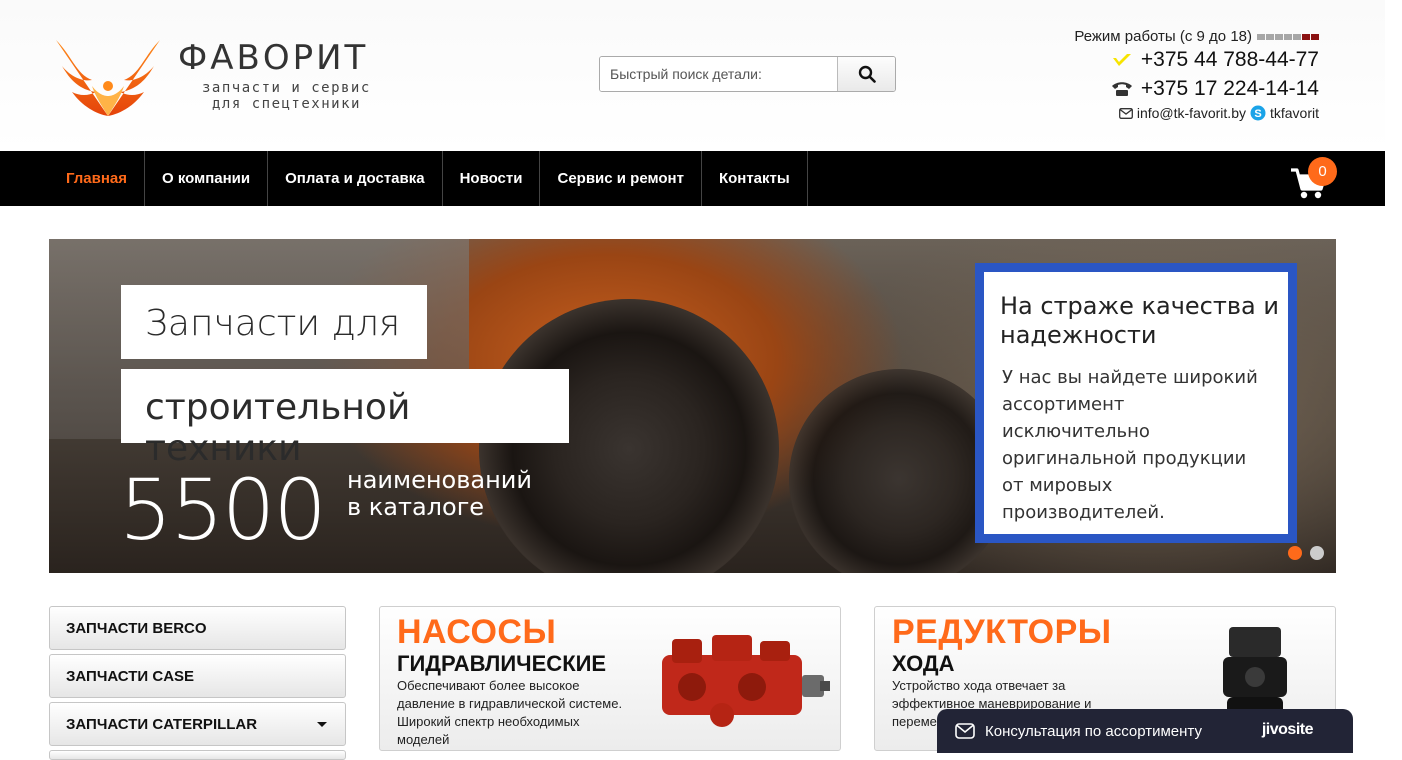 The image size is (1402, 760). What do you see at coordinates (286, 104) in the screenshot?
I see `logo-tagline-2: для спецтехники` at bounding box center [286, 104].